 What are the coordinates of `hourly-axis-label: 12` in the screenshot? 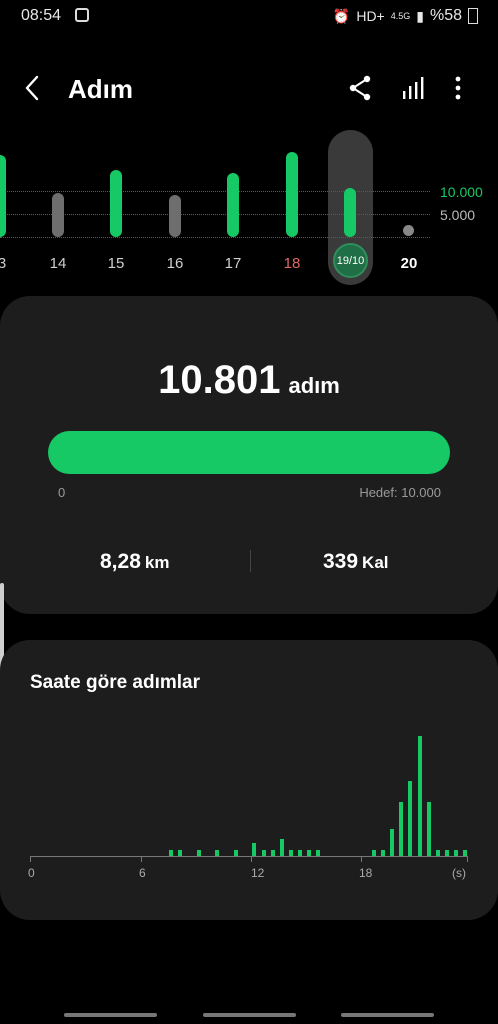 It's located at (258, 873).